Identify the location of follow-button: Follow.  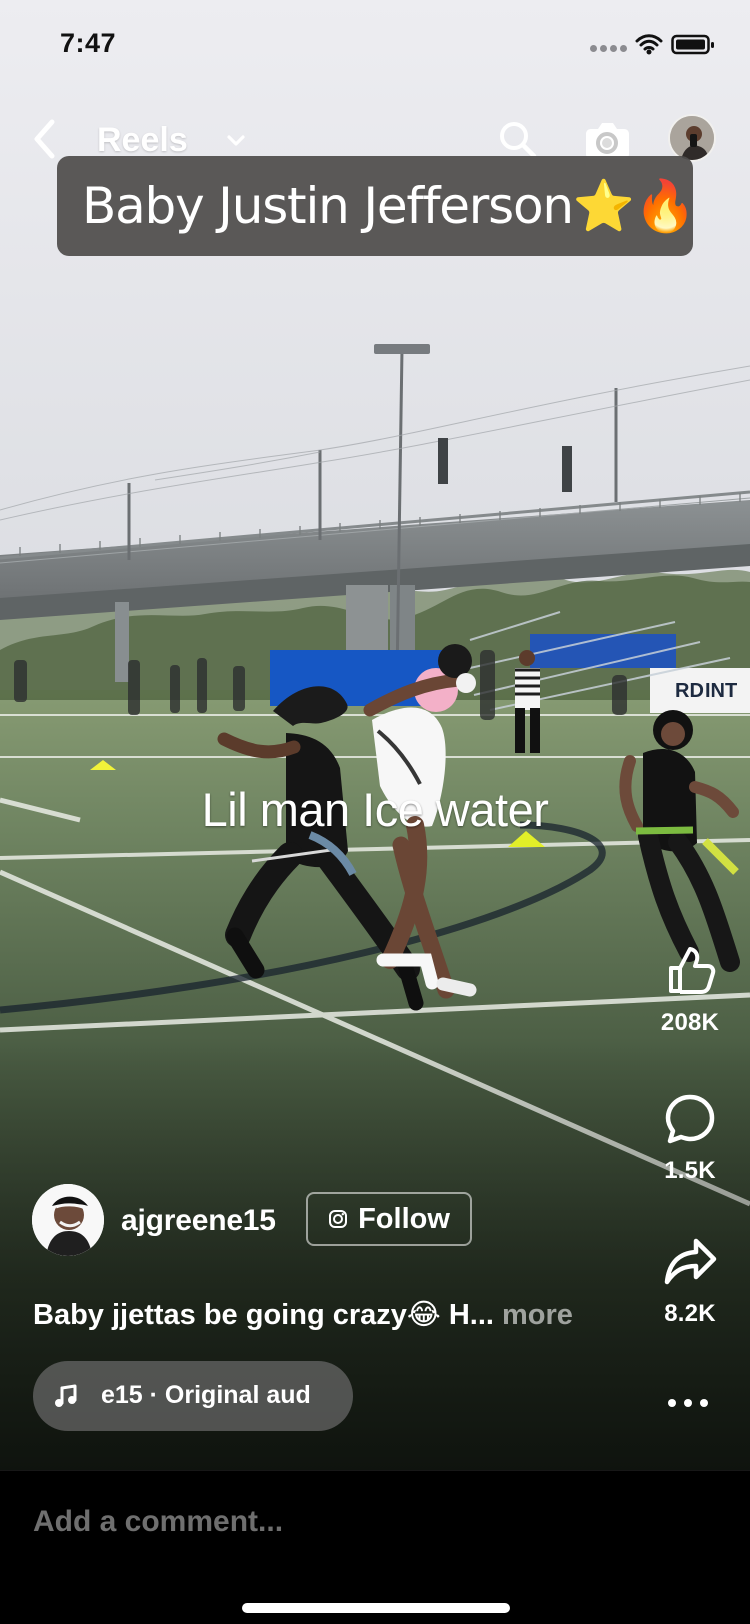
(389, 1219).